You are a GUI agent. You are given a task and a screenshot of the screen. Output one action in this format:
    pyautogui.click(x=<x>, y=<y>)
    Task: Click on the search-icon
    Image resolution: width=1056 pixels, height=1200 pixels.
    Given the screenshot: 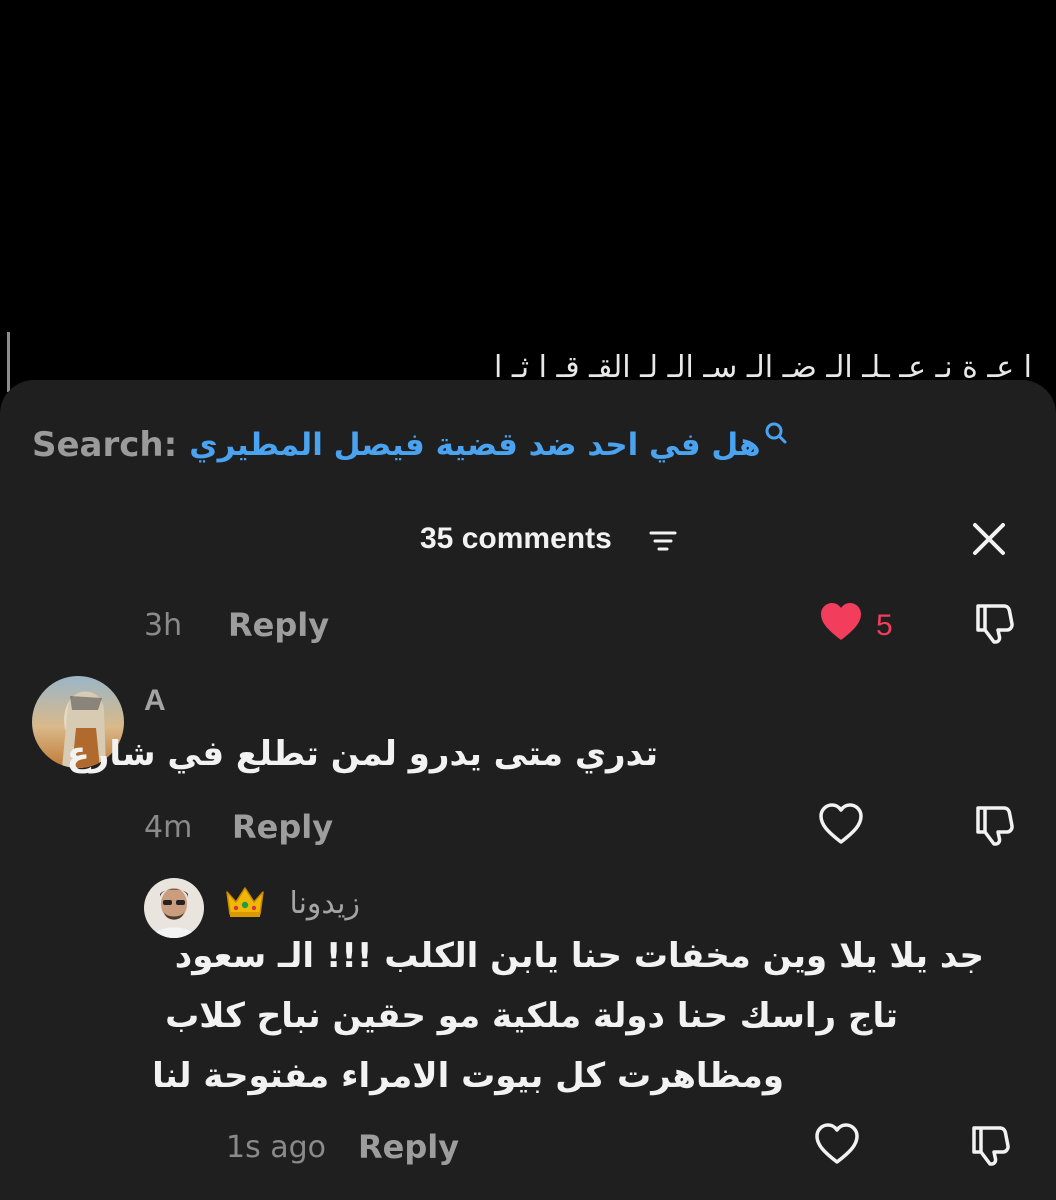 What is the action you would take?
    pyautogui.click(x=776, y=433)
    